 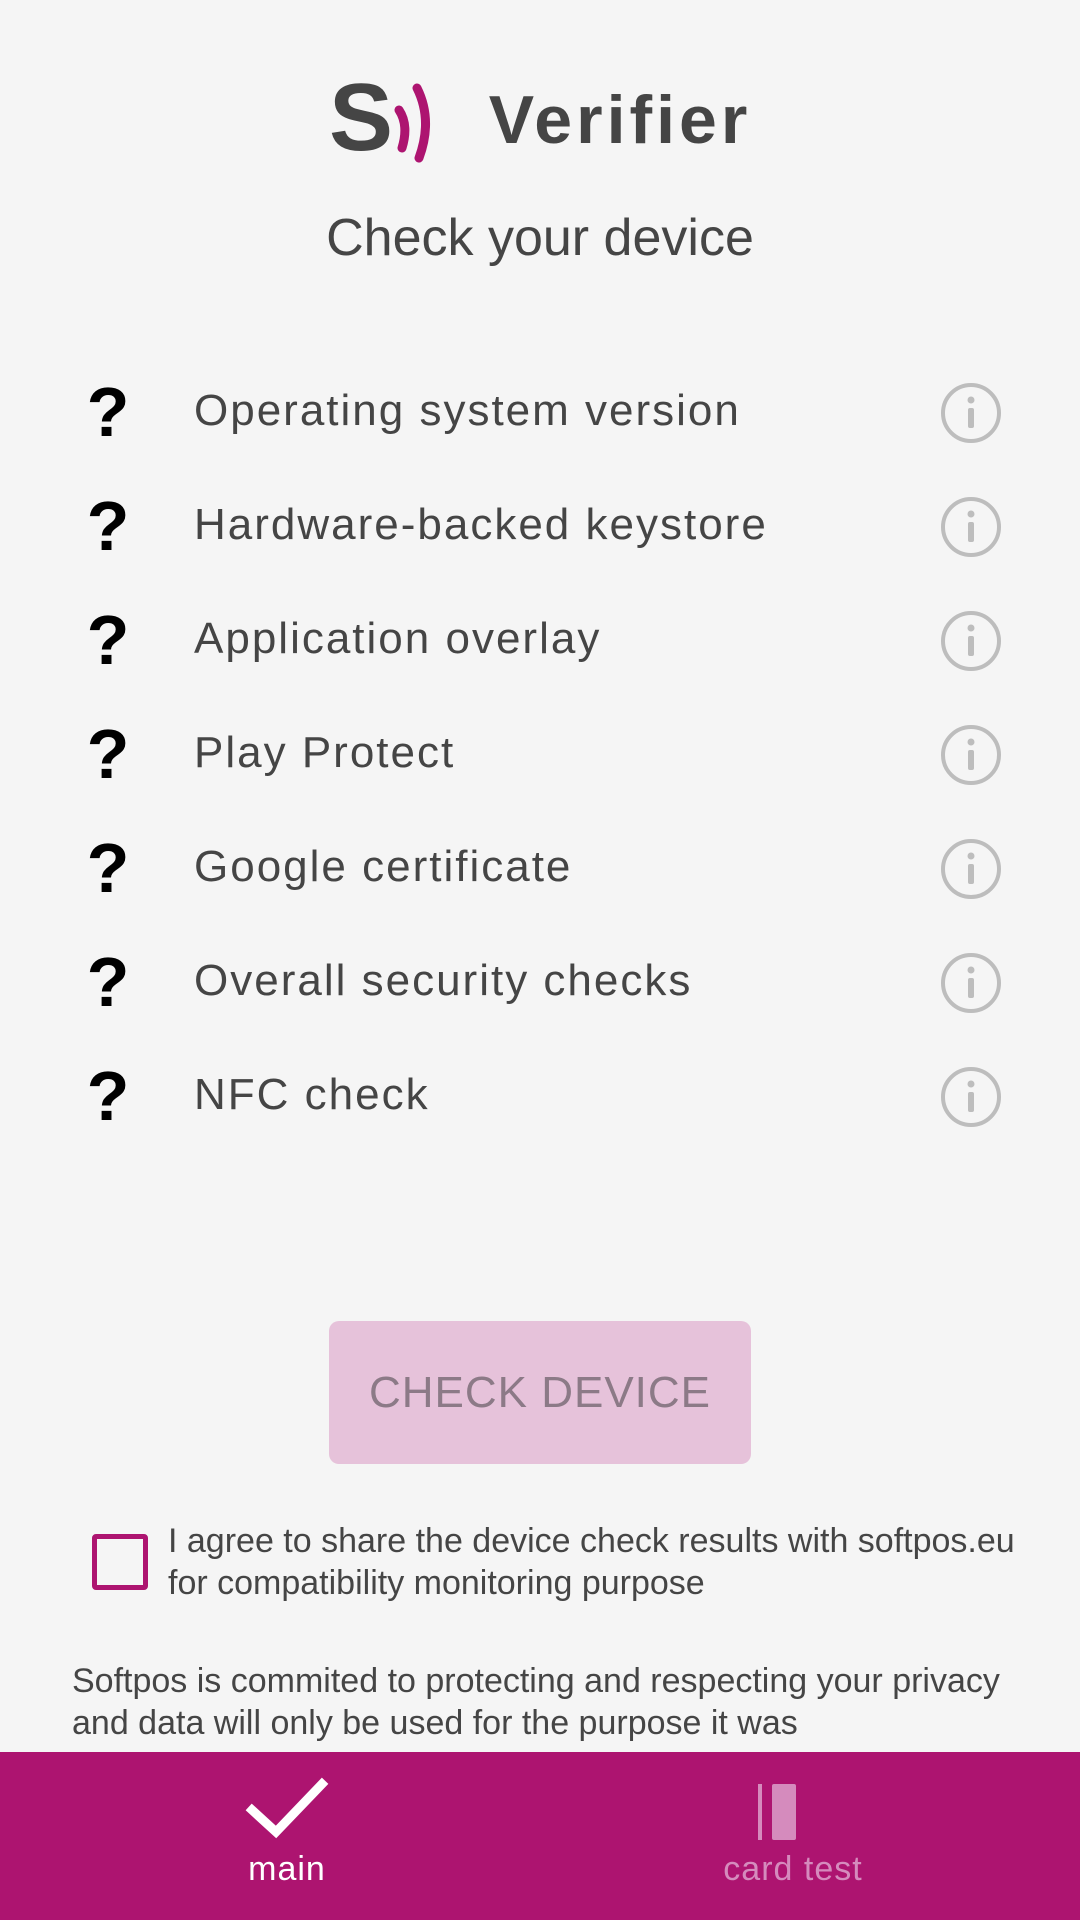 What do you see at coordinates (540, 1392) in the screenshot?
I see `check-device-button: CHECK DEVICE` at bounding box center [540, 1392].